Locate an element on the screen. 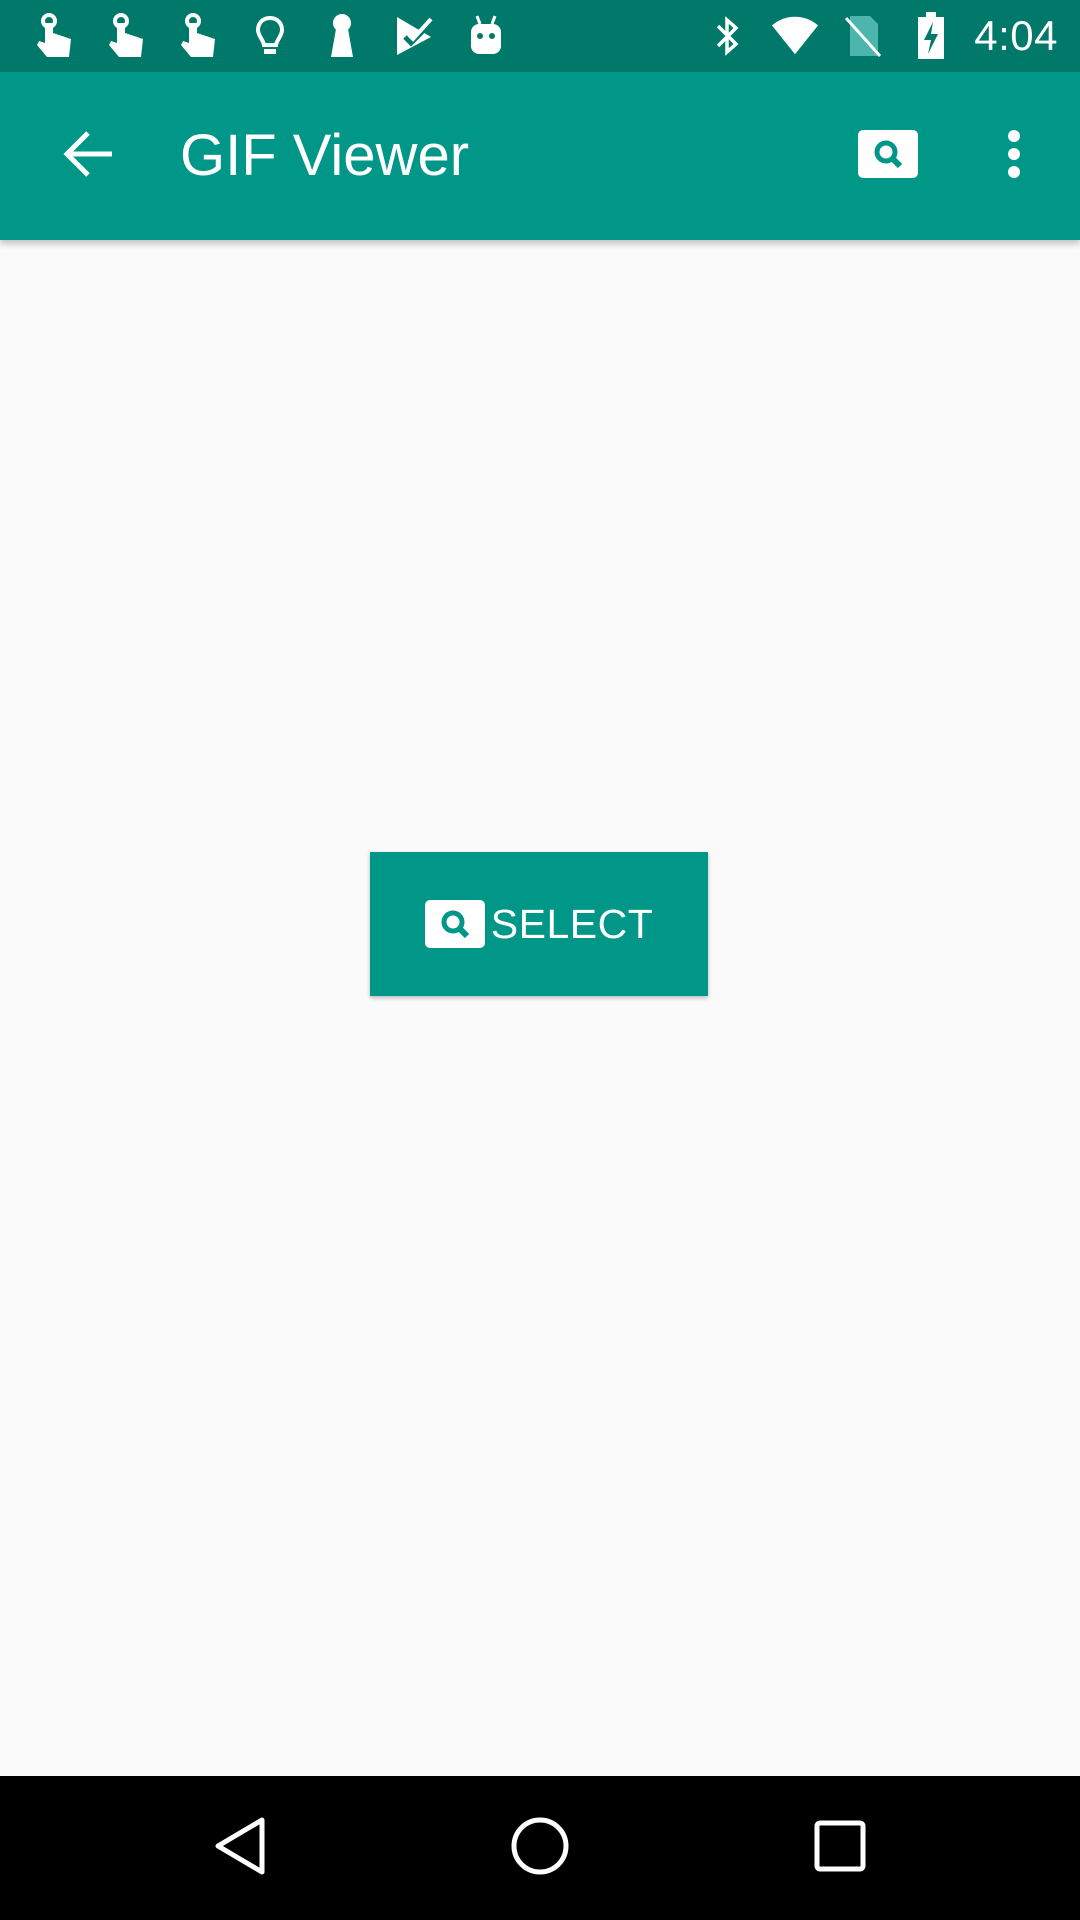 This screenshot has width=1080, height=1920. home-circle-icon is located at coordinates (540, 1848).